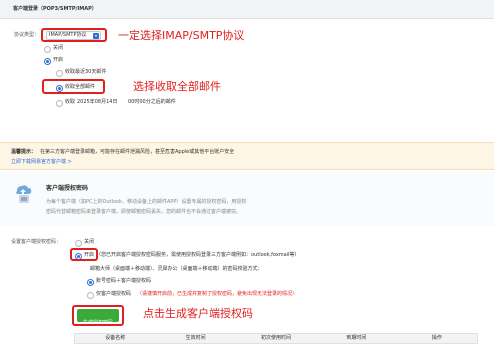 This screenshot has height=349, width=494. Describe the element at coordinates (356, 338) in the screenshot. I see `col-expiry-time: 到期时间` at that location.